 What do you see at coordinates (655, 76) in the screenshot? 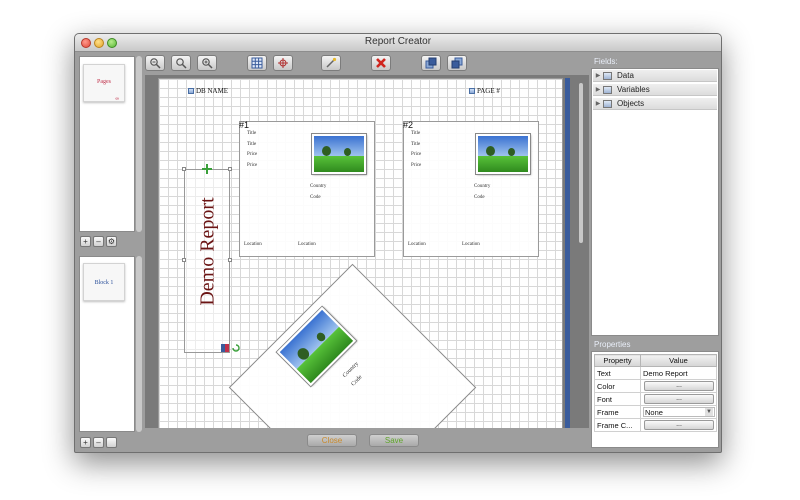
I see `field-item-data: ▶ Data` at bounding box center [655, 76].